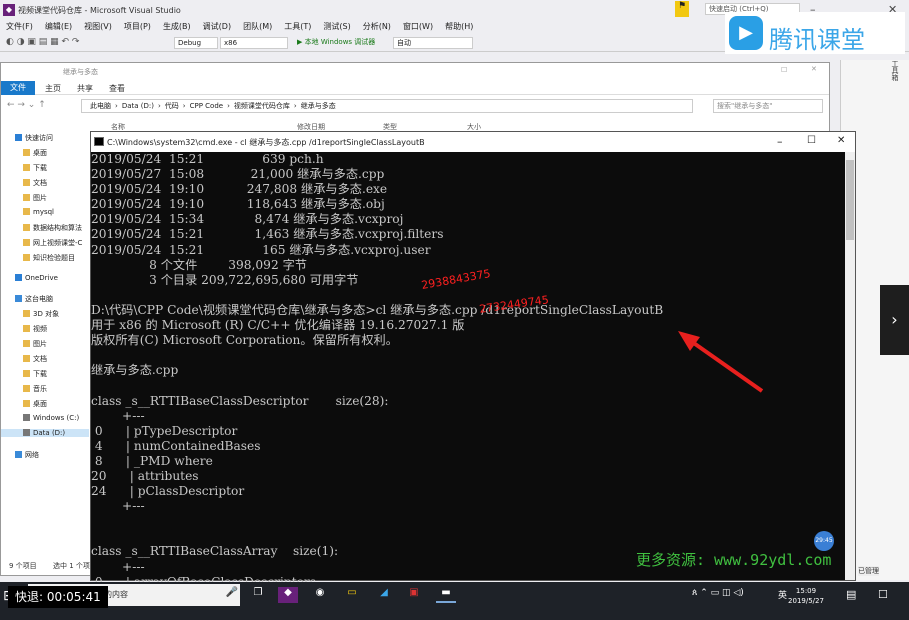 The image size is (909, 620). Describe the element at coordinates (850, 200) in the screenshot. I see `scroll-thumb` at that location.